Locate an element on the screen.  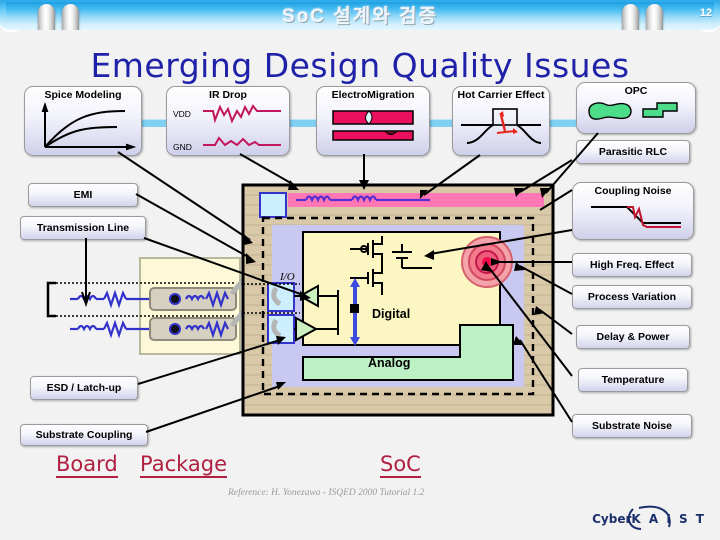
board-bracket is located at coordinates (51, 299).